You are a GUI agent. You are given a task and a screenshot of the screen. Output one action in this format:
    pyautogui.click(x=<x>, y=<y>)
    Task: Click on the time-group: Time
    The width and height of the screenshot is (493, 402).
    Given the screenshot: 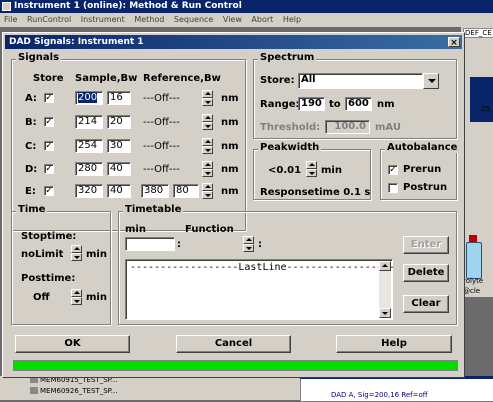 What is the action you would take?
    pyautogui.click(x=61, y=264)
    